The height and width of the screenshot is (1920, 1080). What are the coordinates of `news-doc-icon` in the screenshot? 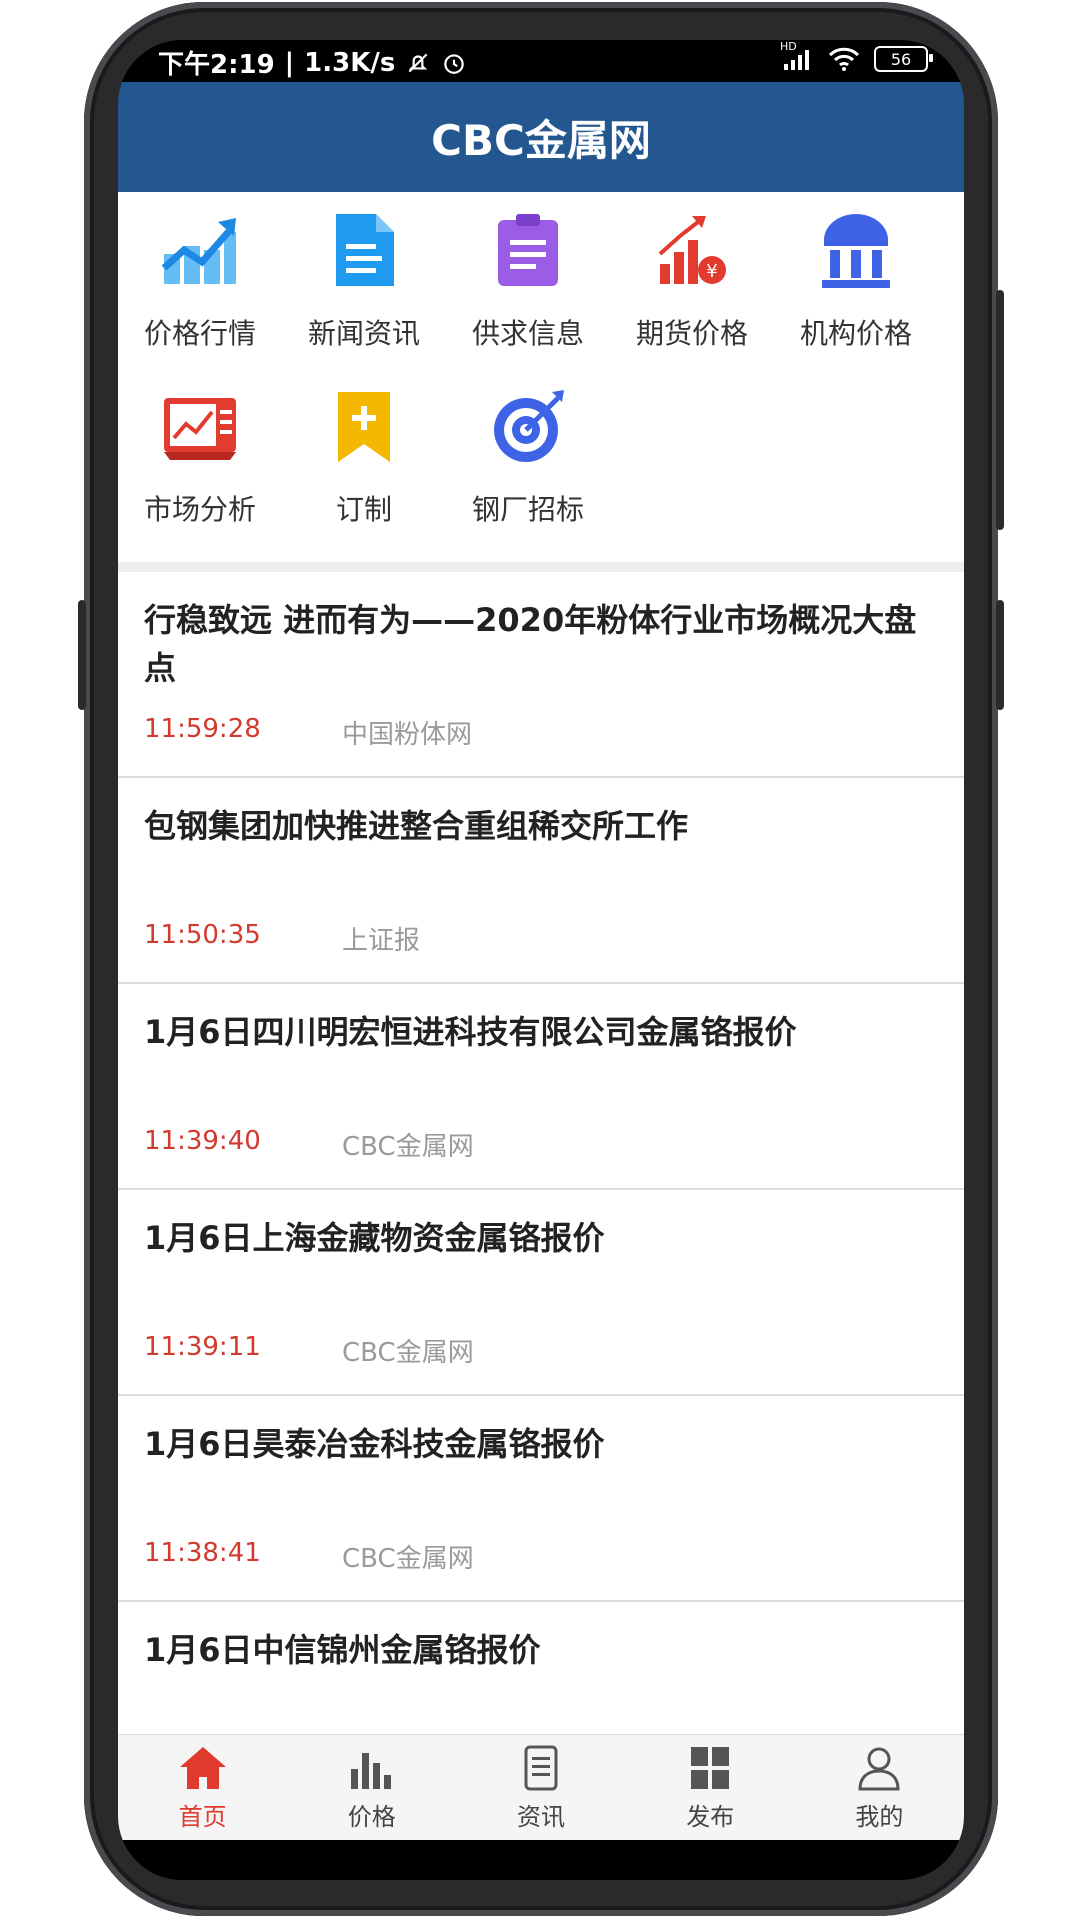 It's located at (365, 250).